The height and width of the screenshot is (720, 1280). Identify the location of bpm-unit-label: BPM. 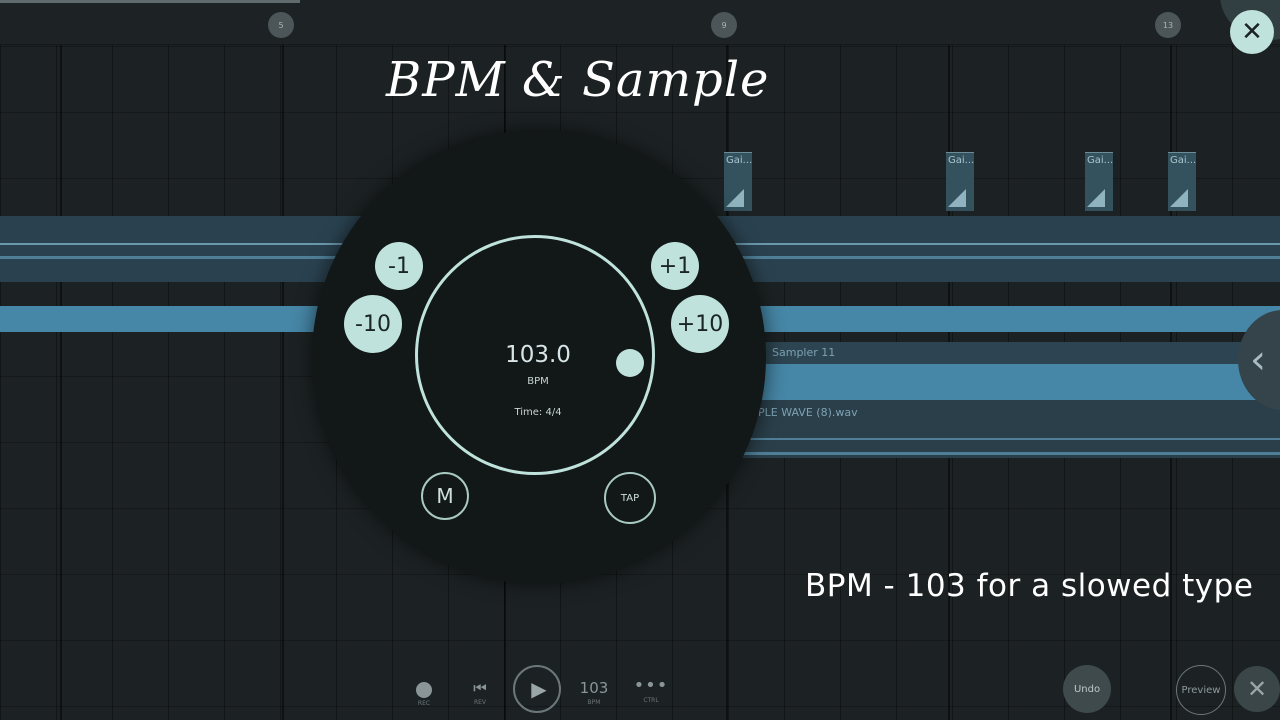
(538, 381).